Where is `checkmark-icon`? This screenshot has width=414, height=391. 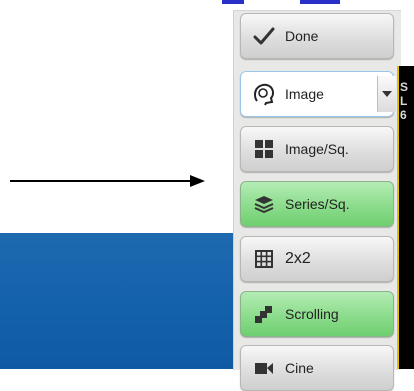
checkmark-icon is located at coordinates (264, 36).